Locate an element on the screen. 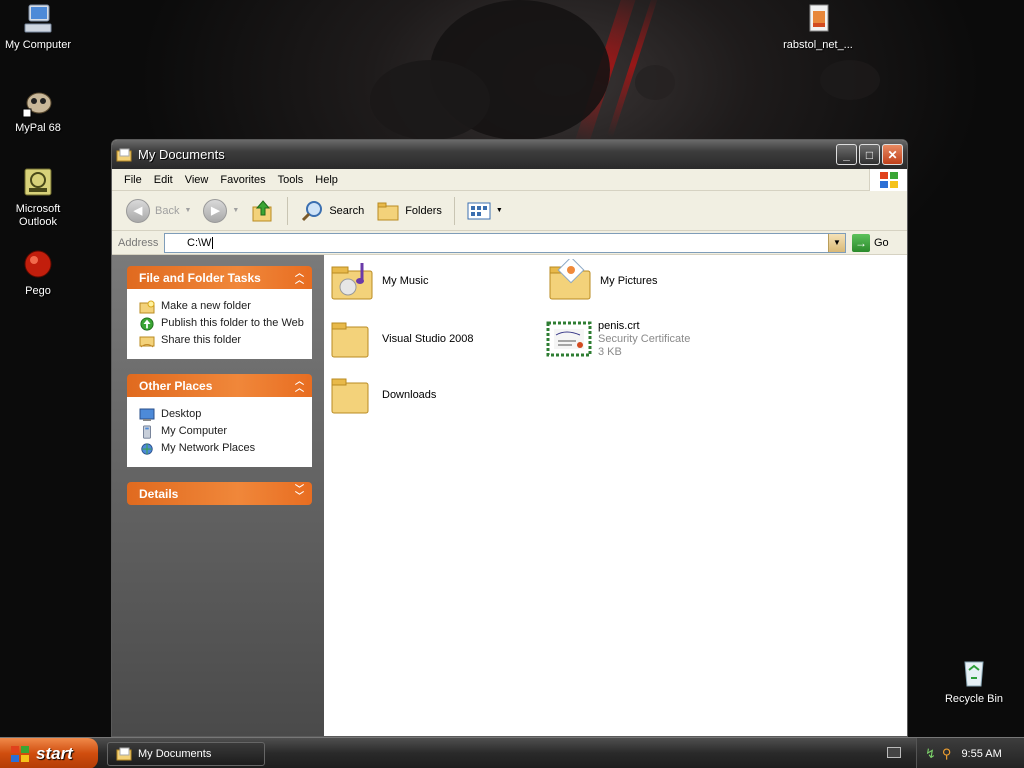 This screenshot has width=1024, height=768. file-folder-tasks-header: File and Folder Tasks ︿ ︿ is located at coordinates (219, 277).